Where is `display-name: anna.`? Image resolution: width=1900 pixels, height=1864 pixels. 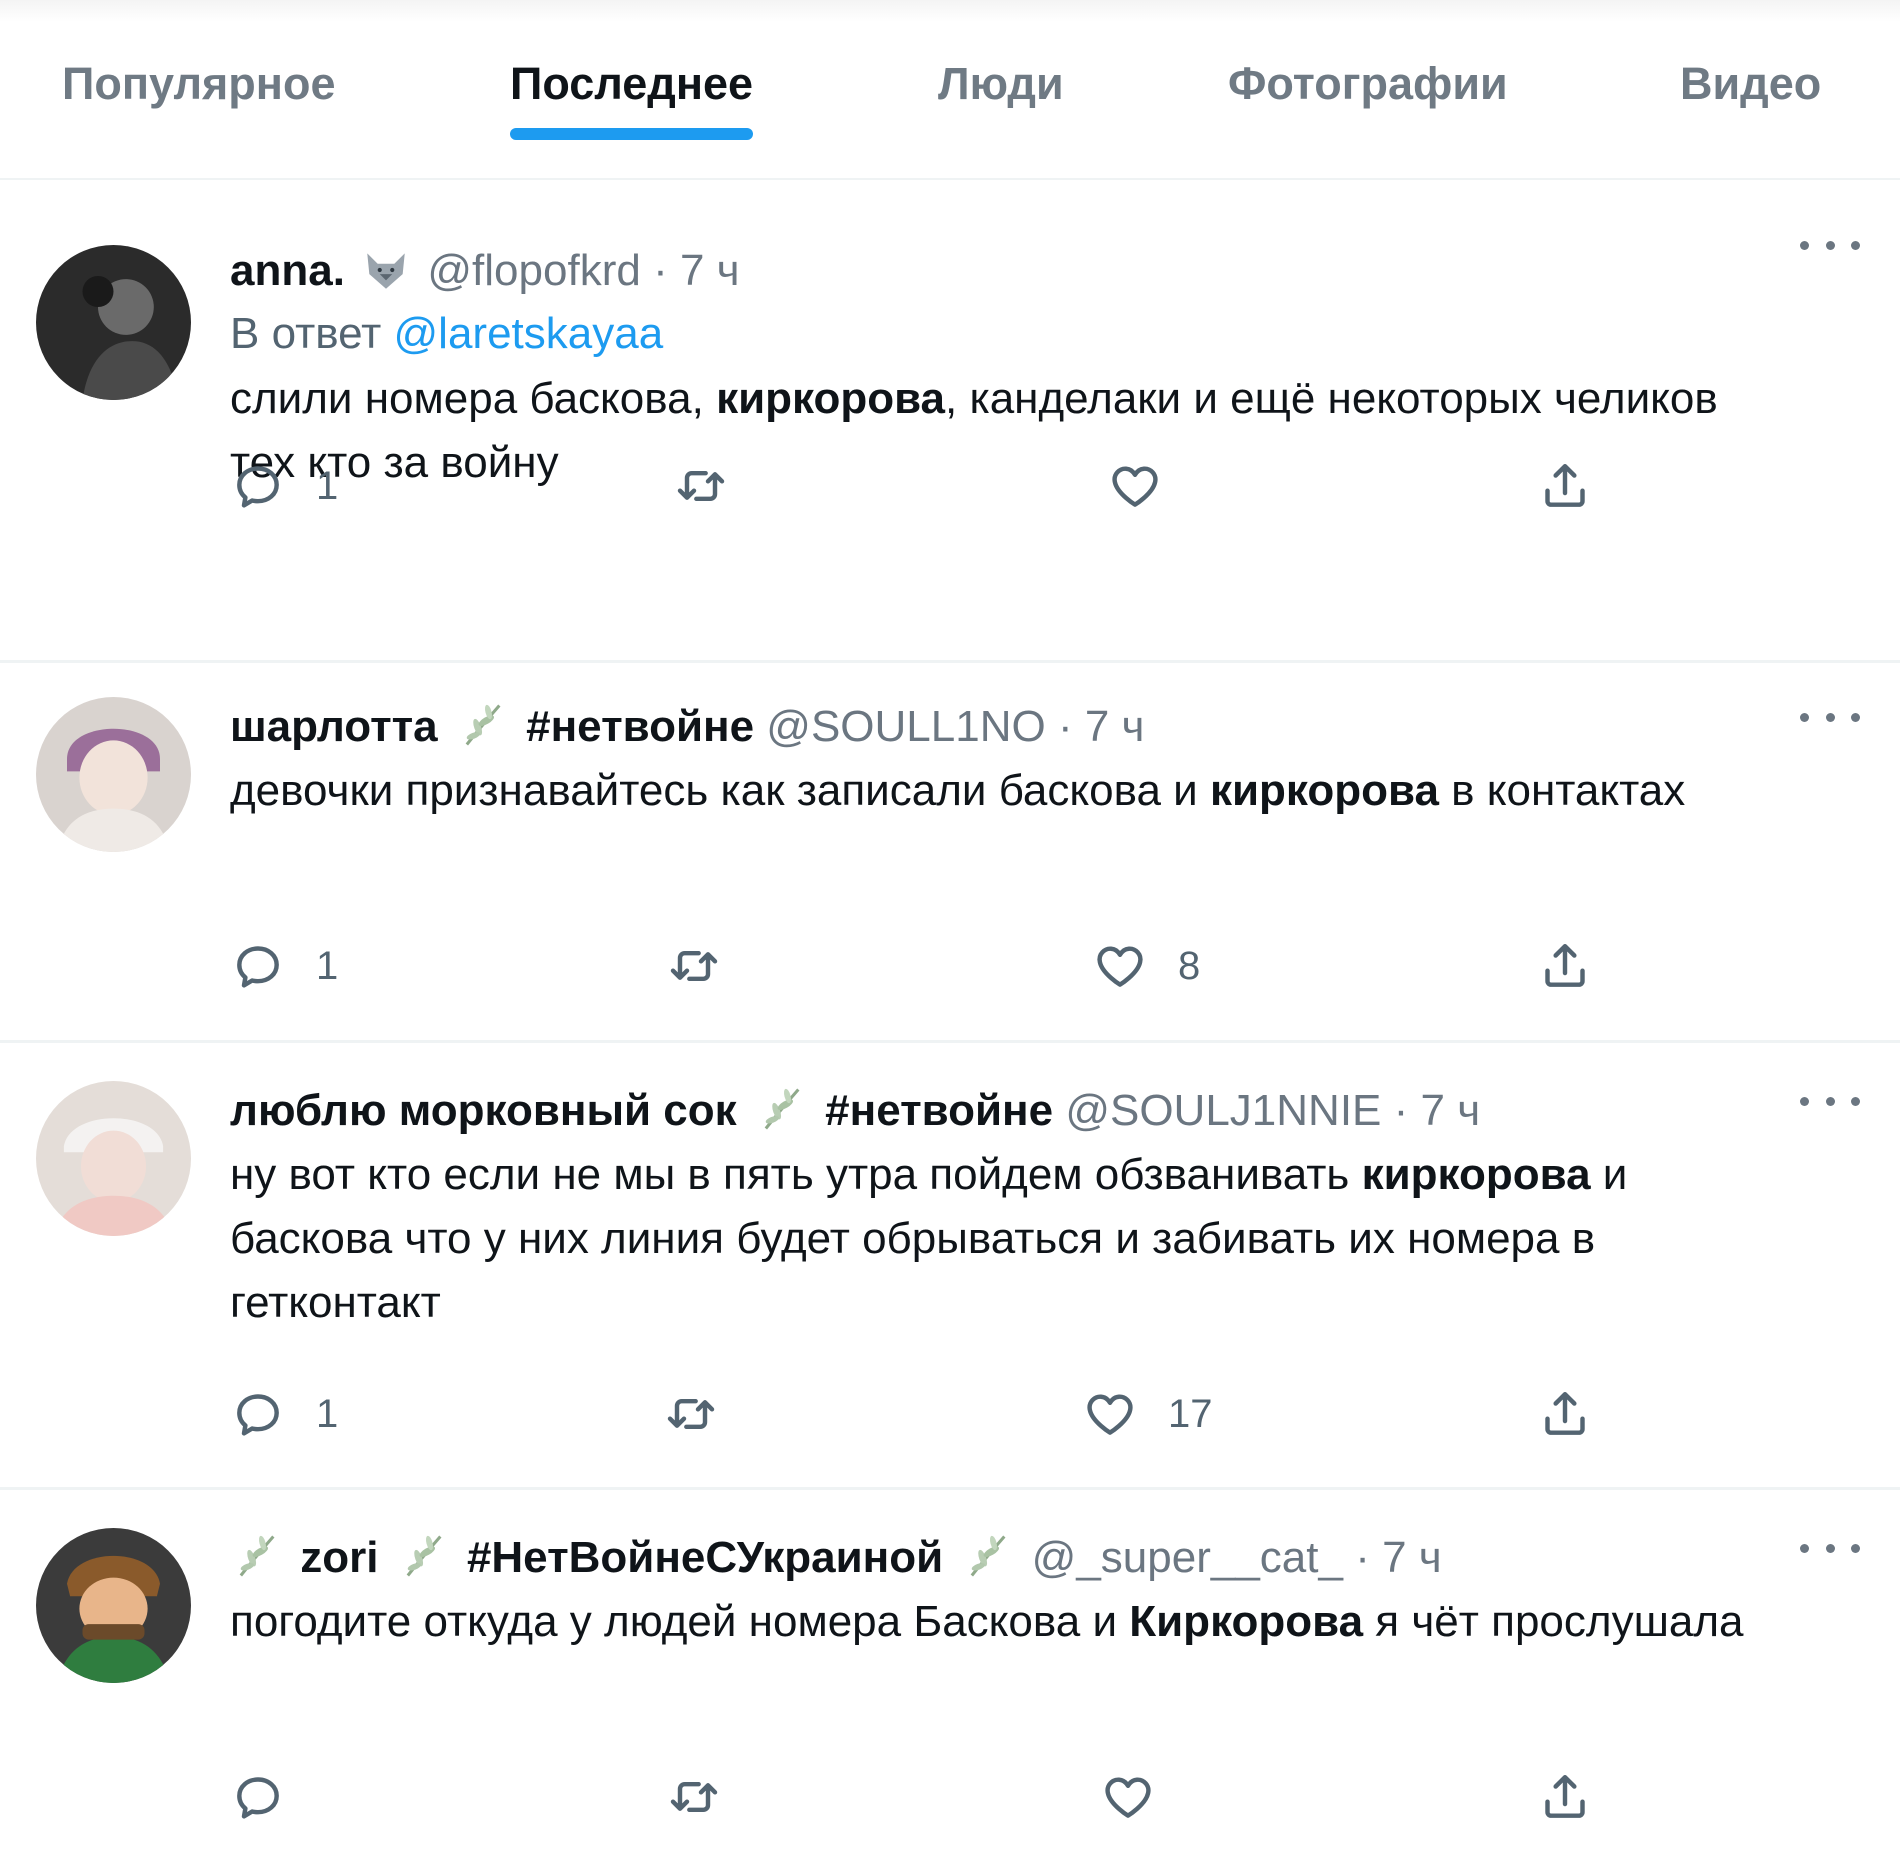 display-name: anna. is located at coordinates (287, 270).